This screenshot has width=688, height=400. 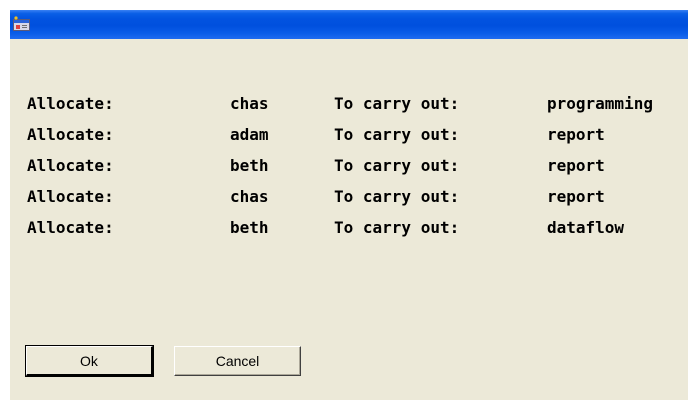 I want to click on cancel-button: Cancel, so click(x=237, y=361).